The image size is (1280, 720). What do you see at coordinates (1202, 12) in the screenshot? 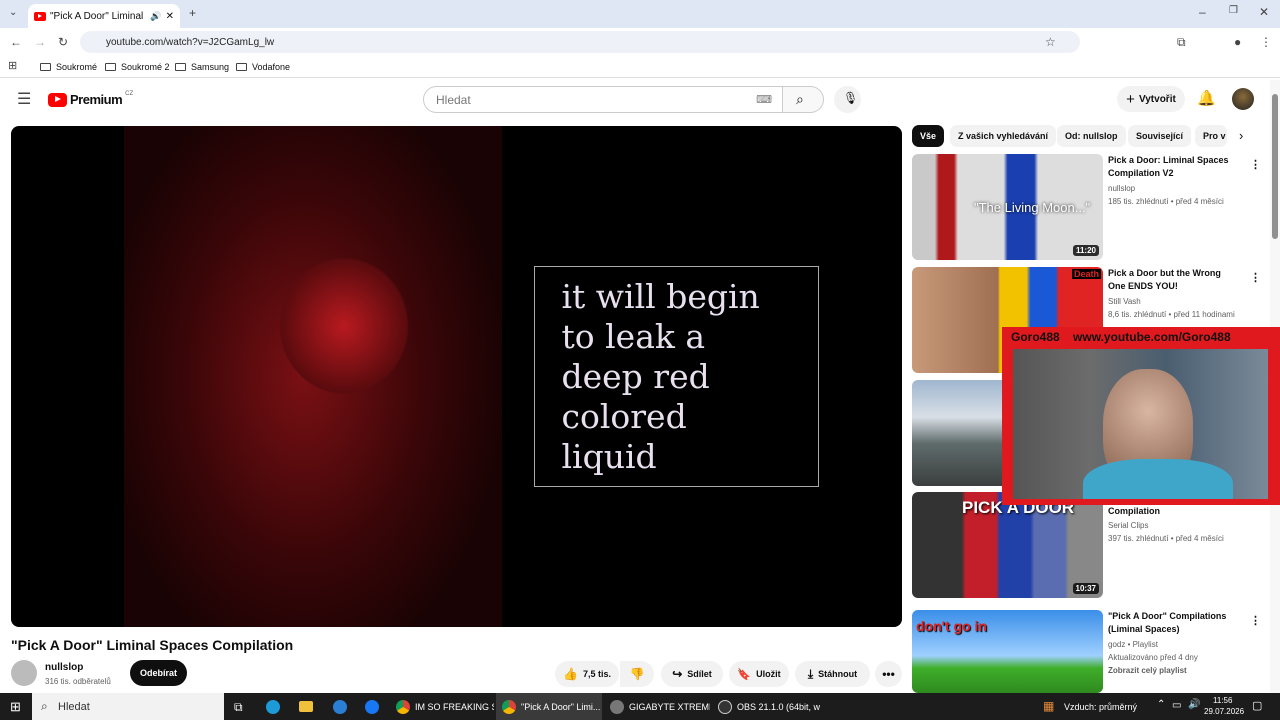
I see `minimize-icon: –` at bounding box center [1202, 12].